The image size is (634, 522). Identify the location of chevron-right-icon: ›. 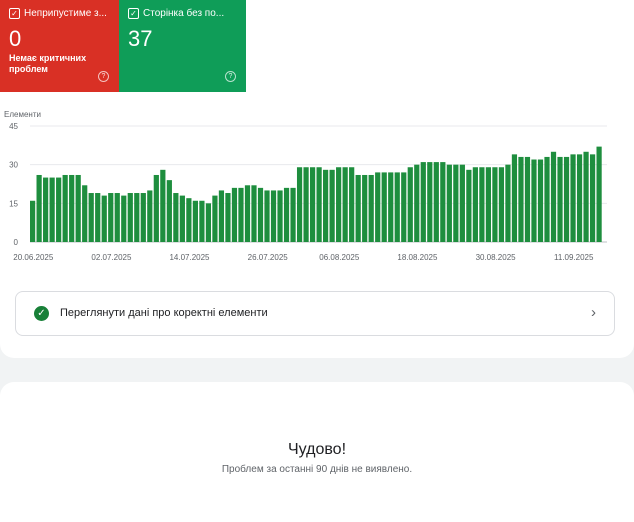
(593, 312).